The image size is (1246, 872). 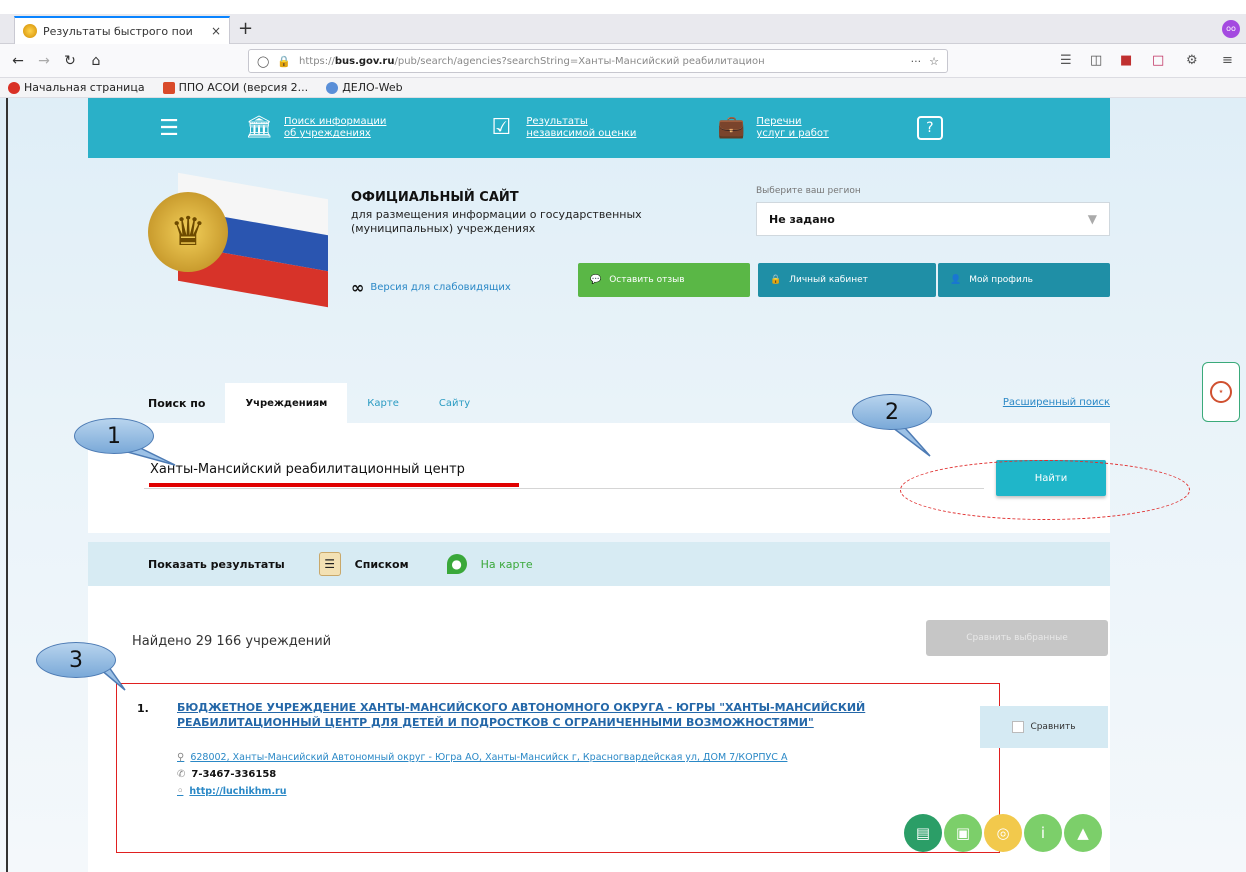 I want to click on target-icon: ◎, so click(x=1003, y=833).